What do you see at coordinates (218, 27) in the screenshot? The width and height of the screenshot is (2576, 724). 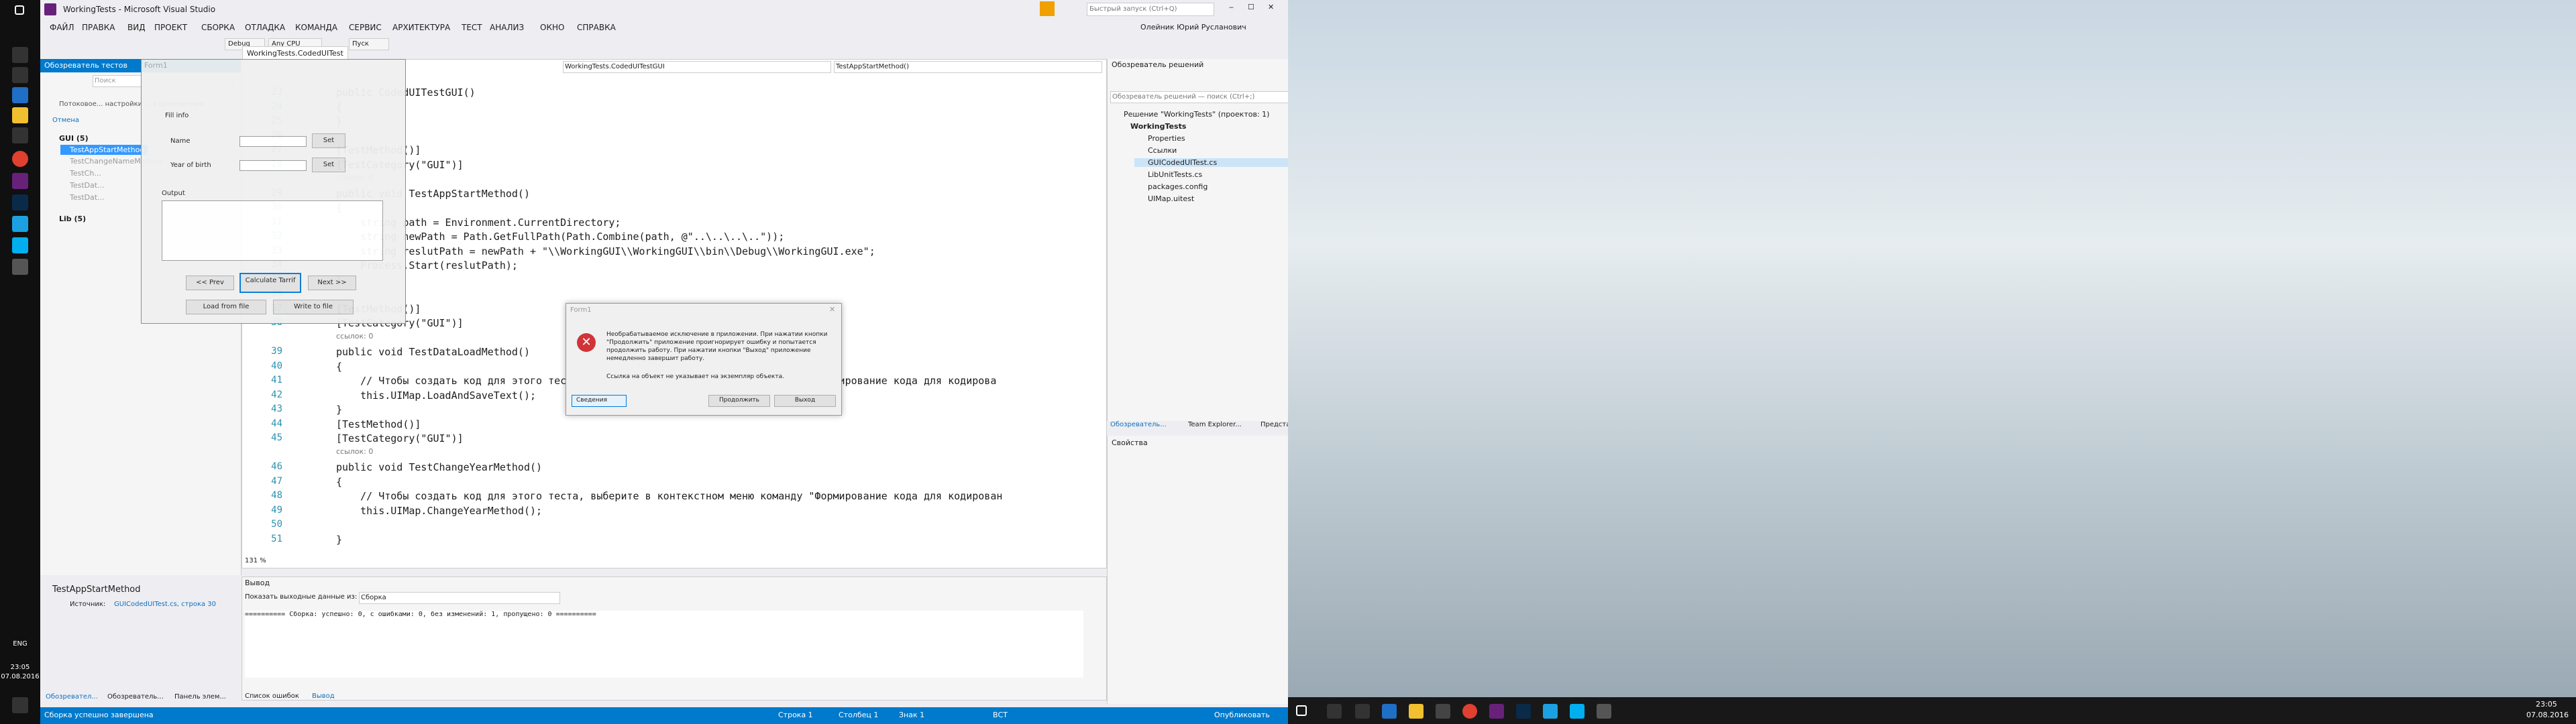 I see `menu-build: СБОРКА` at bounding box center [218, 27].